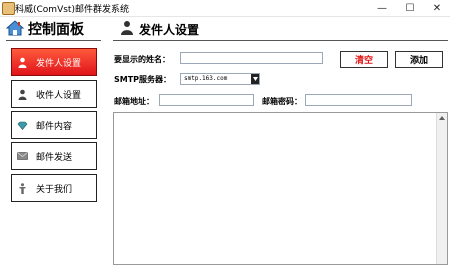 This screenshot has width=450, height=265. What do you see at coordinates (15, 28) in the screenshot?
I see `home-icon` at bounding box center [15, 28].